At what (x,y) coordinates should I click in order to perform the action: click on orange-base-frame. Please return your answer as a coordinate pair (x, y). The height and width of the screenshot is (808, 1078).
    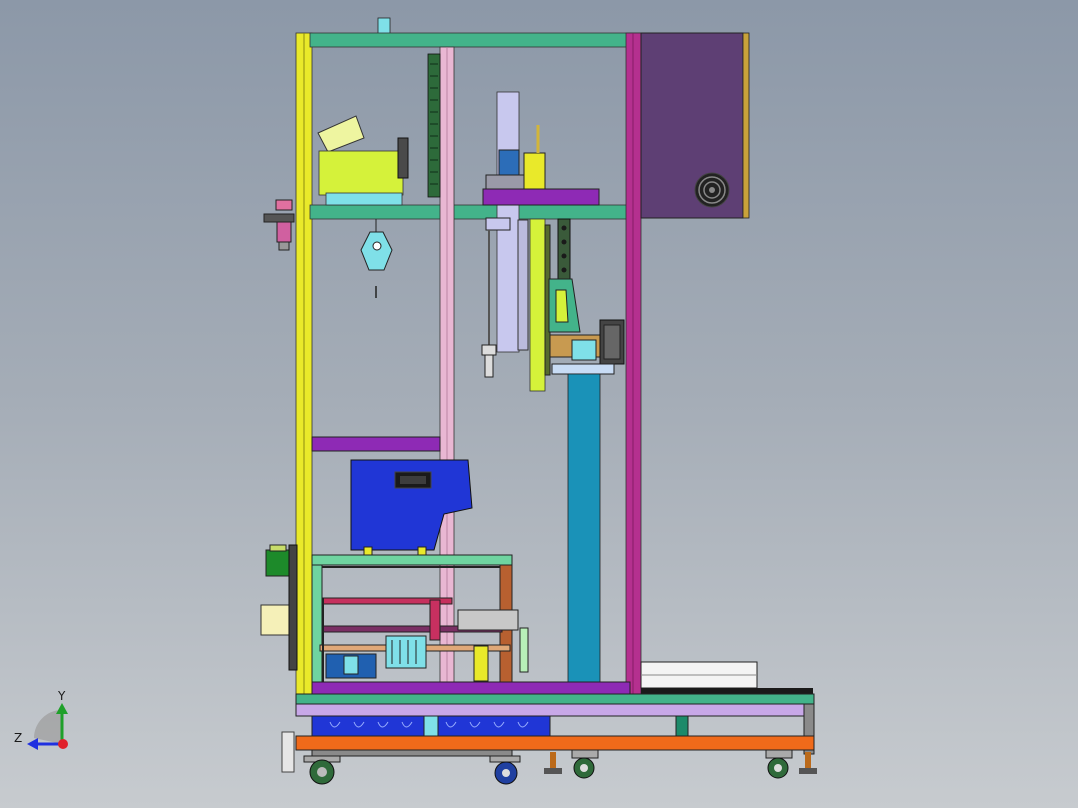
    Looking at the image, I should click on (555, 743).